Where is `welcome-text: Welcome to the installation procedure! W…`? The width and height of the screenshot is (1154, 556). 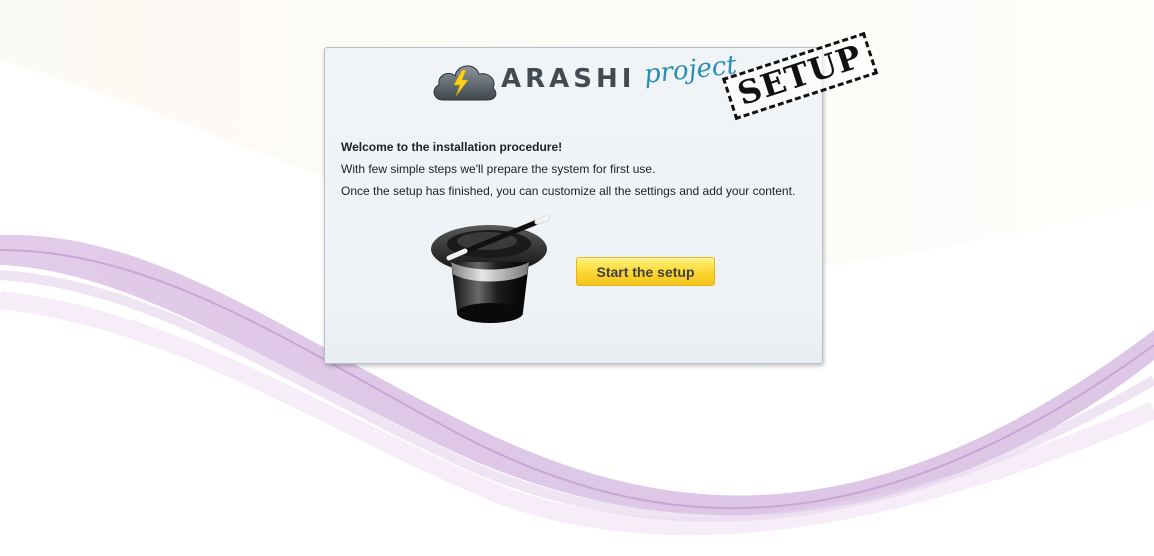
welcome-text: Welcome to the installation procedure! W… is located at coordinates (568, 169).